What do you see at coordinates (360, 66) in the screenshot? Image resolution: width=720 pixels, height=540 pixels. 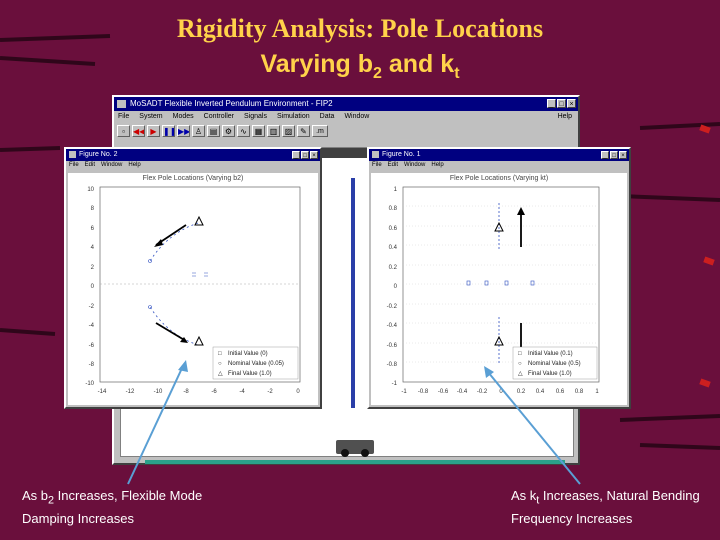 I see `slide-subtitle: Varying b2 and kt` at bounding box center [360, 66].